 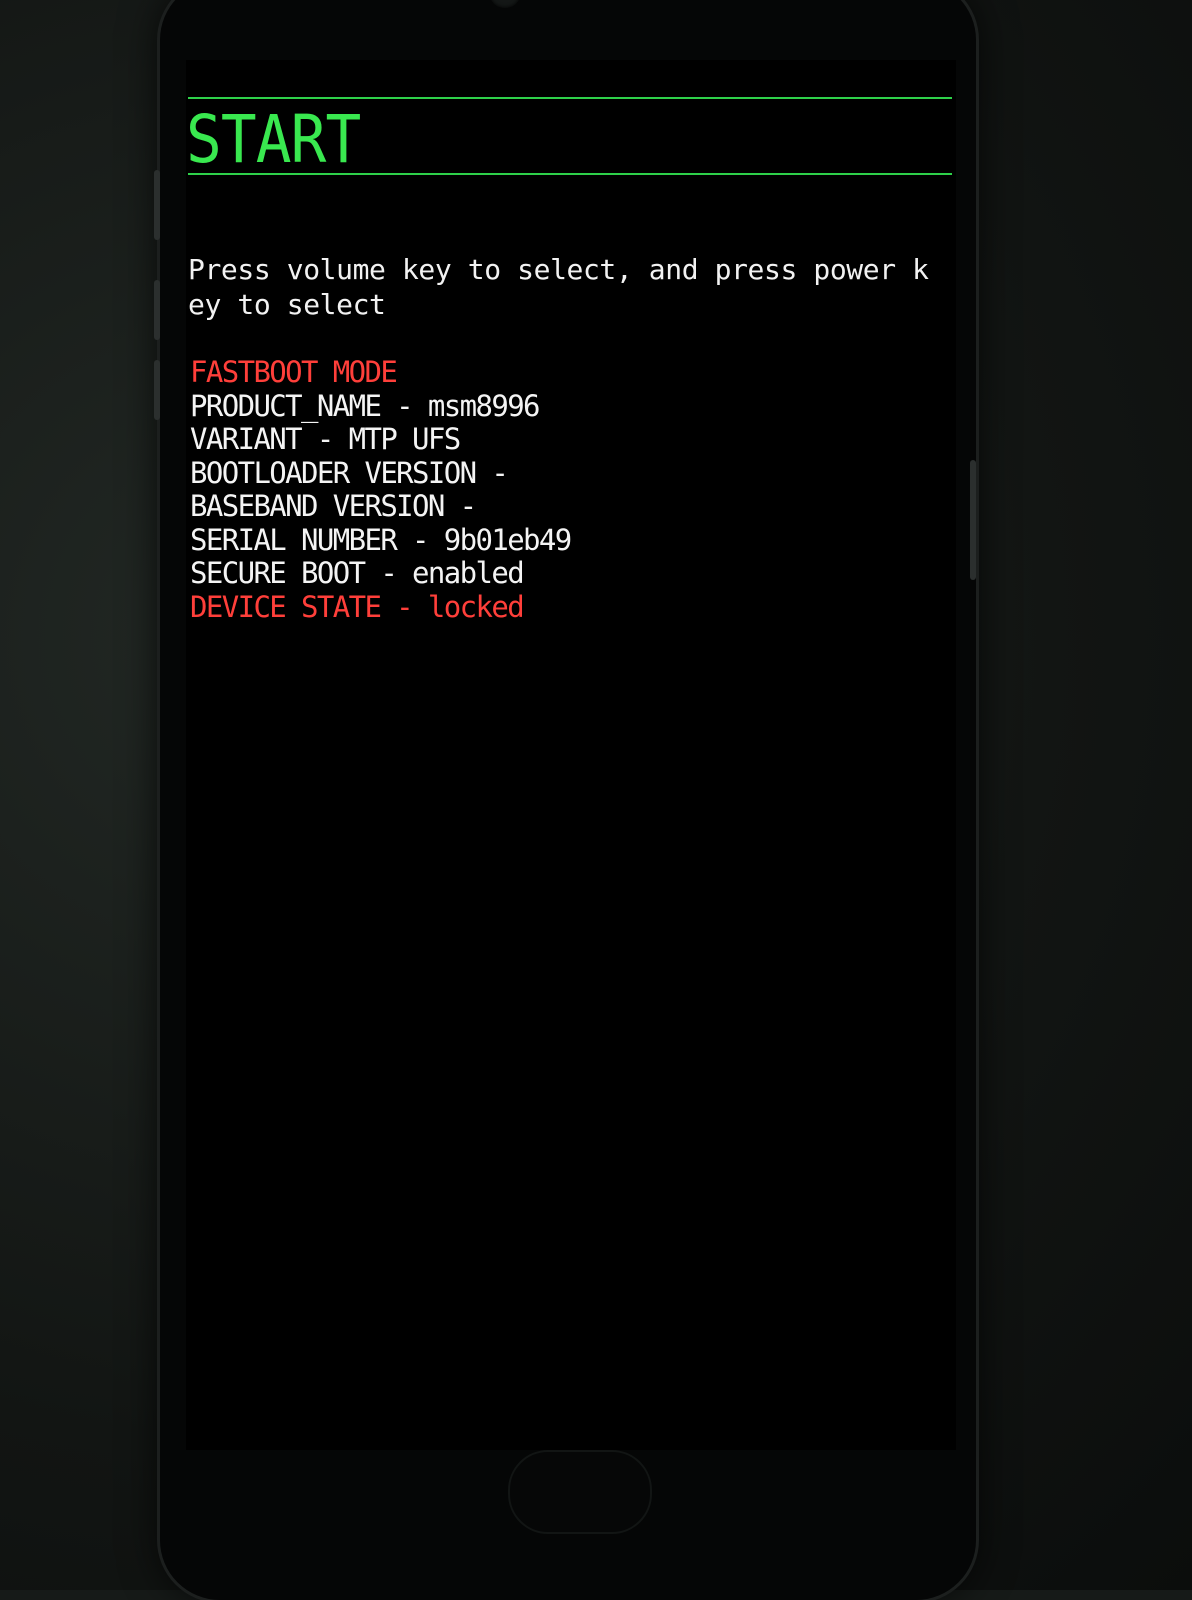 What do you see at coordinates (294, 372) in the screenshot?
I see `fastboot-mode-label: FASTBOOT MODE` at bounding box center [294, 372].